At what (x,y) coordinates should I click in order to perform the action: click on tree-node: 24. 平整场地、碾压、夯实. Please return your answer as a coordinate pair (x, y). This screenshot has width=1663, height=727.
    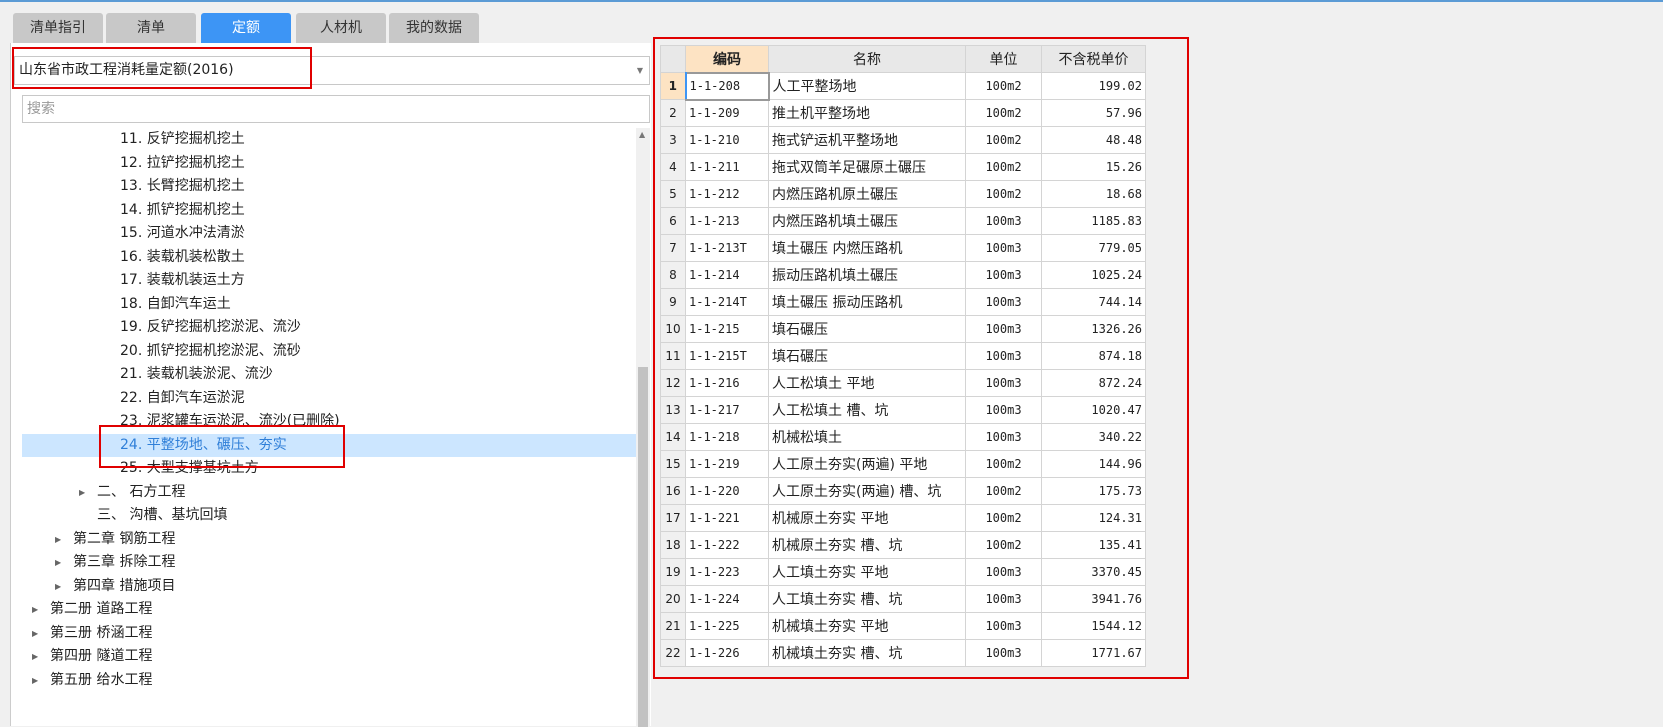
    Looking at the image, I should click on (329, 445).